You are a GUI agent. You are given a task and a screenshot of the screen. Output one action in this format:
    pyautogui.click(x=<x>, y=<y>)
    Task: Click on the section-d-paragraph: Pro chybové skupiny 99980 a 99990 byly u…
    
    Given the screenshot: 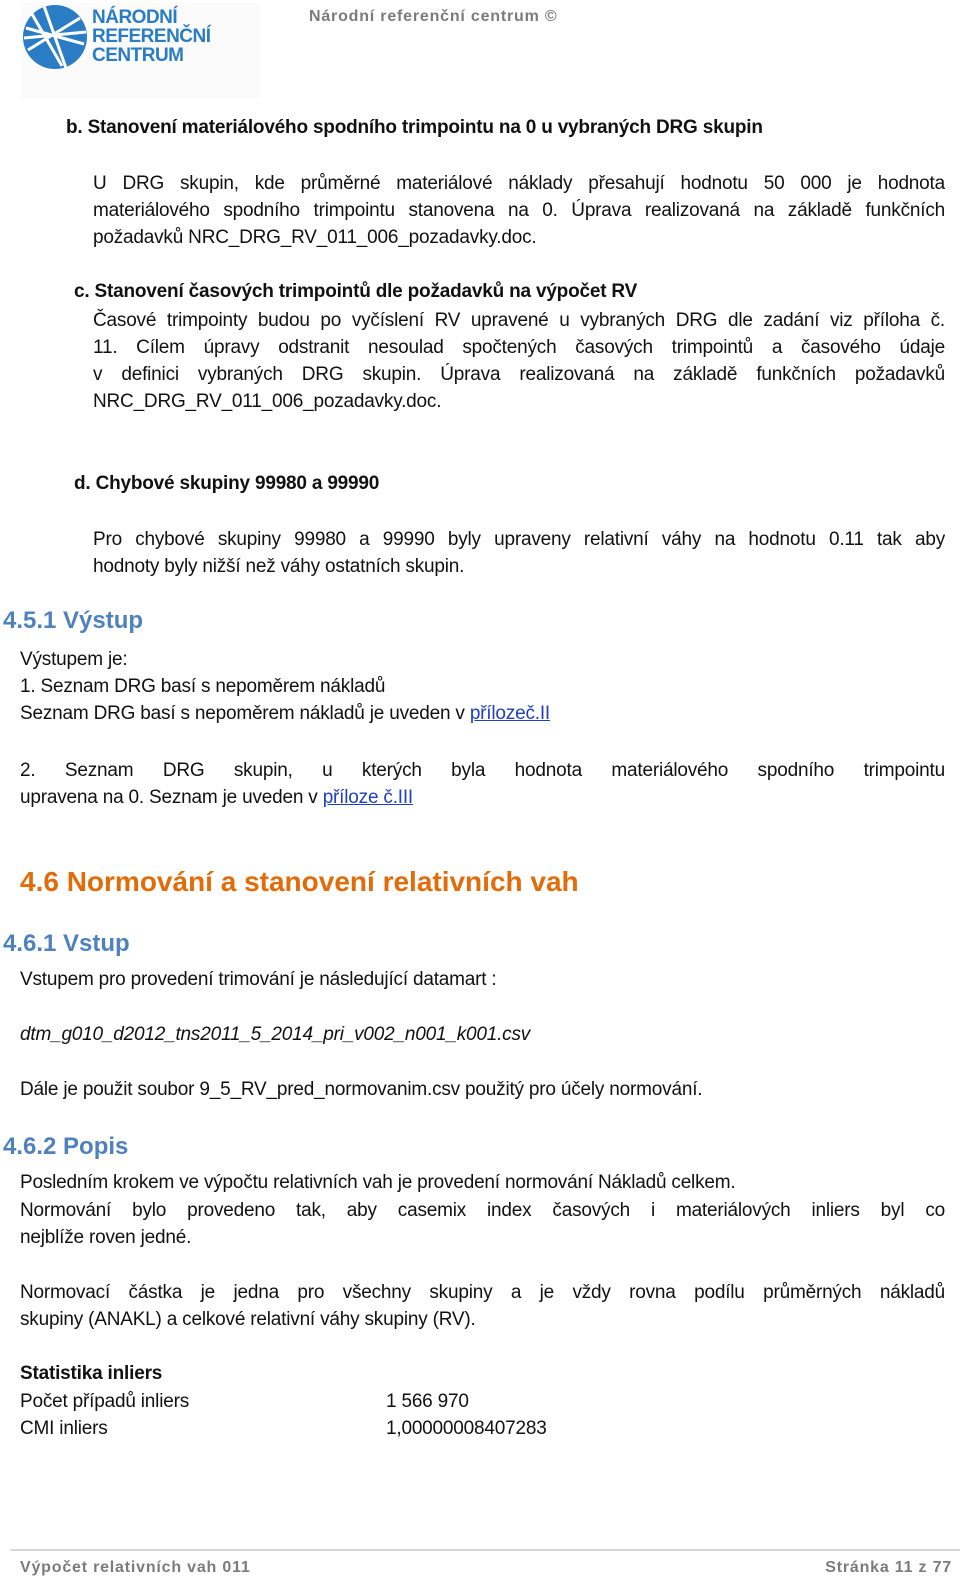 What is the action you would take?
    pyautogui.click(x=519, y=553)
    